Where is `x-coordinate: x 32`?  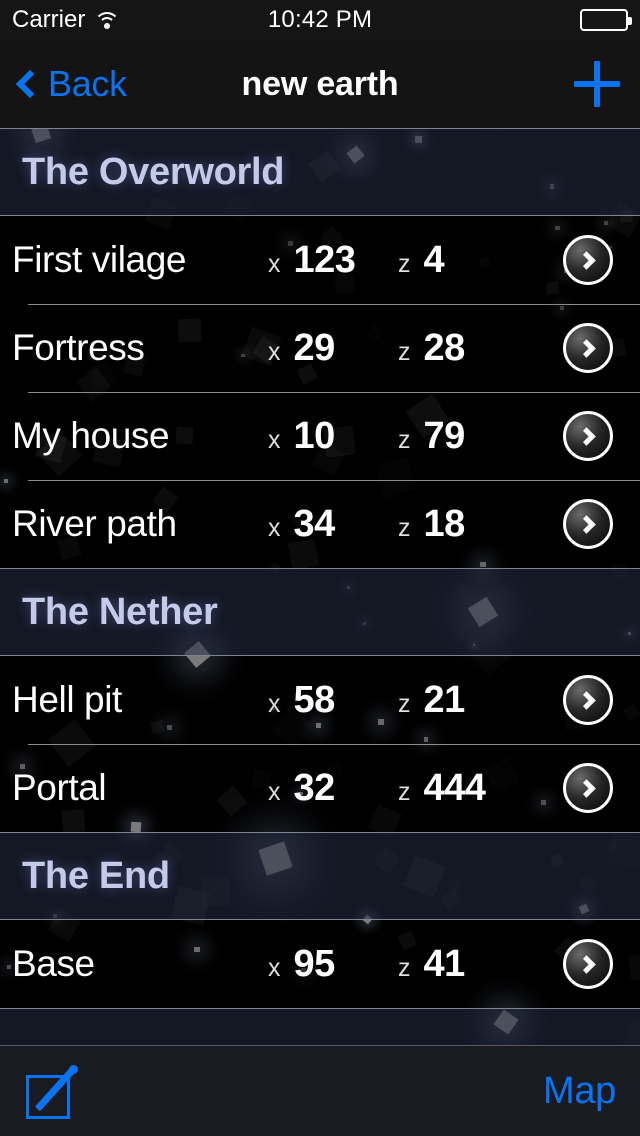
x-coordinate: x 32 is located at coordinates (333, 788).